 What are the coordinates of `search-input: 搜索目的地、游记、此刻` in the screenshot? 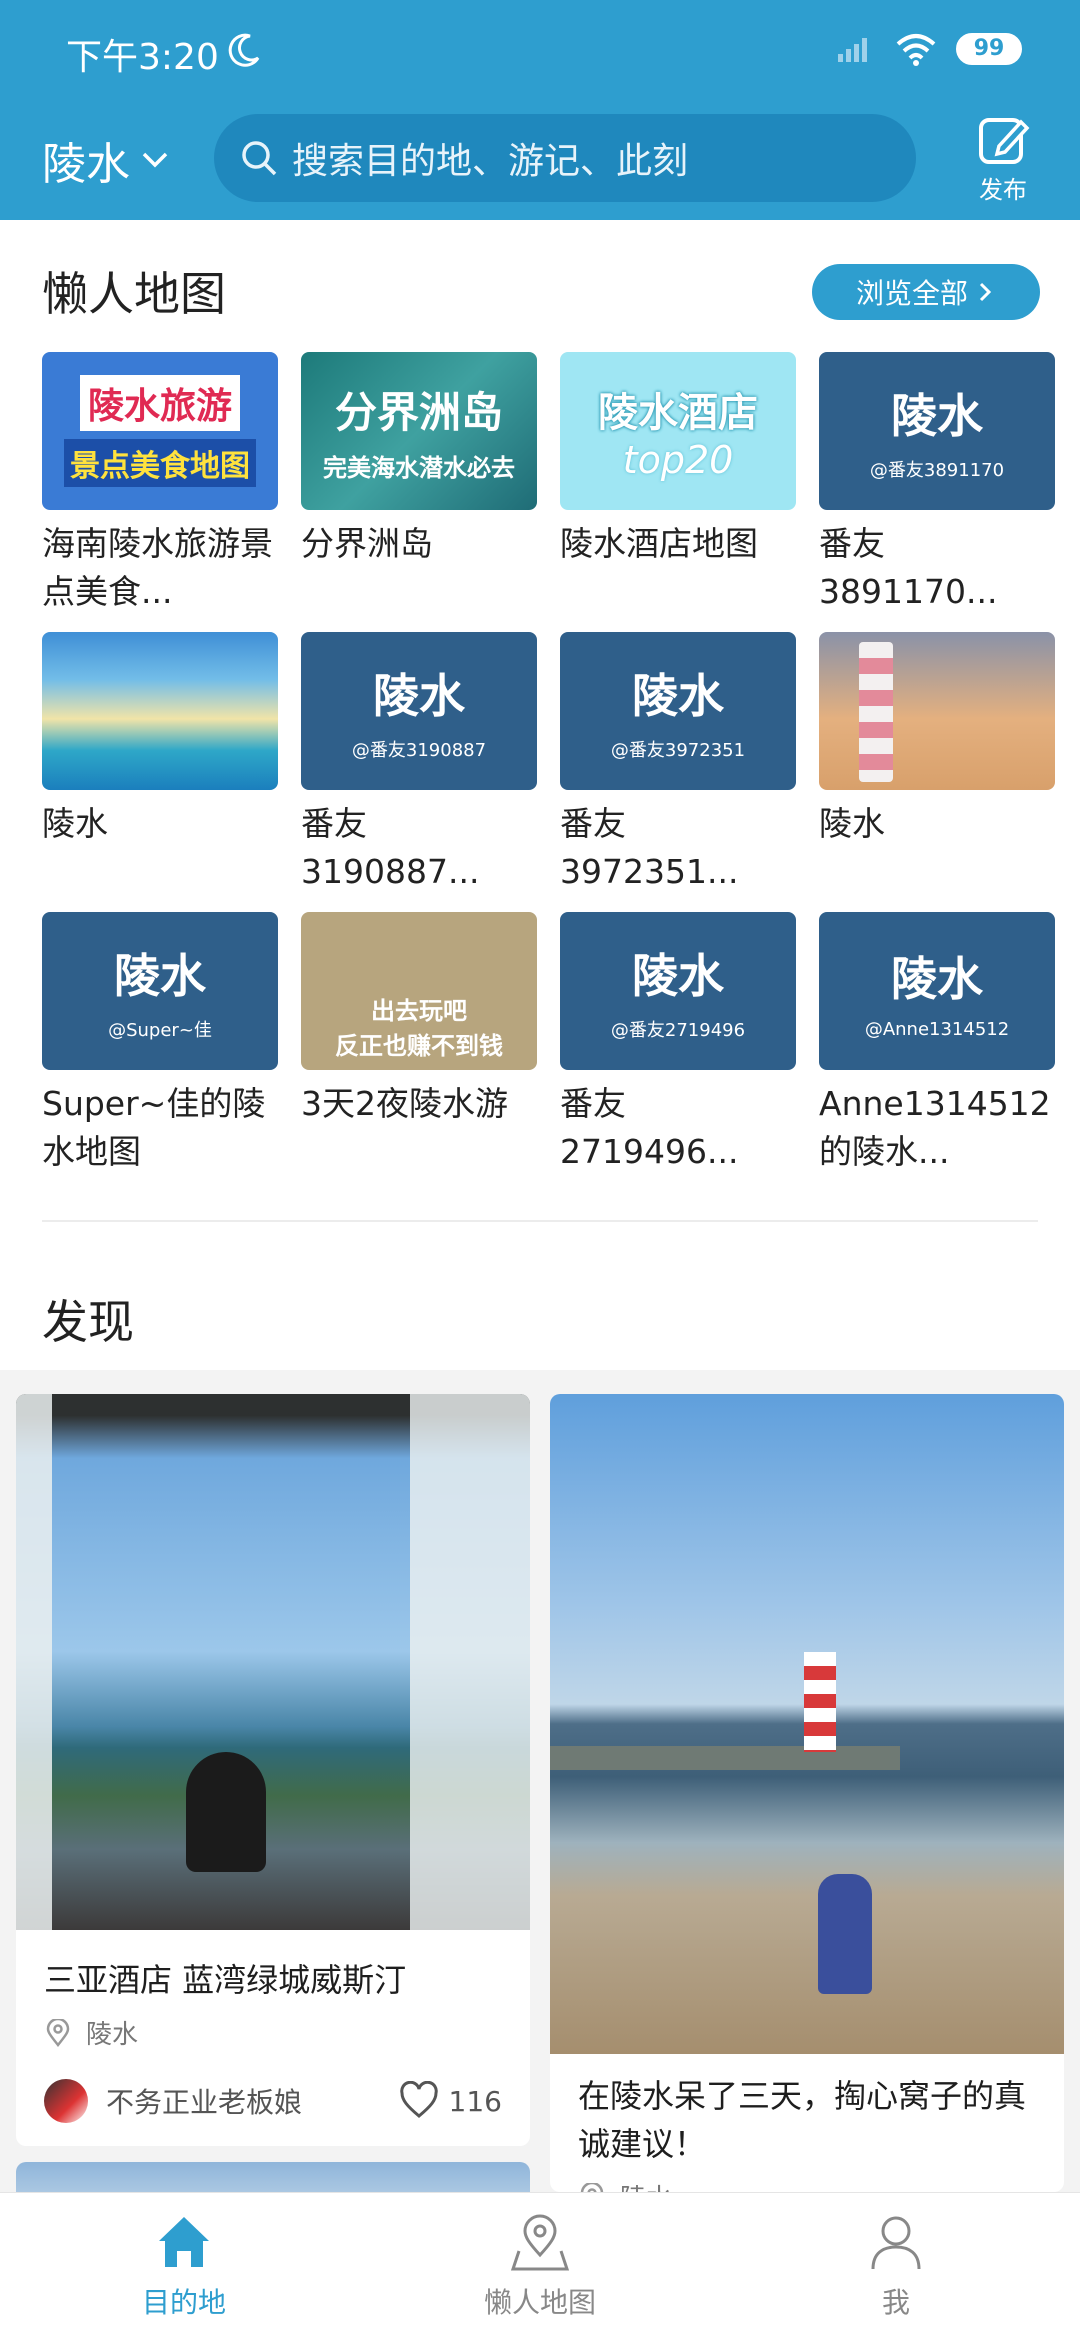 It's located at (565, 158).